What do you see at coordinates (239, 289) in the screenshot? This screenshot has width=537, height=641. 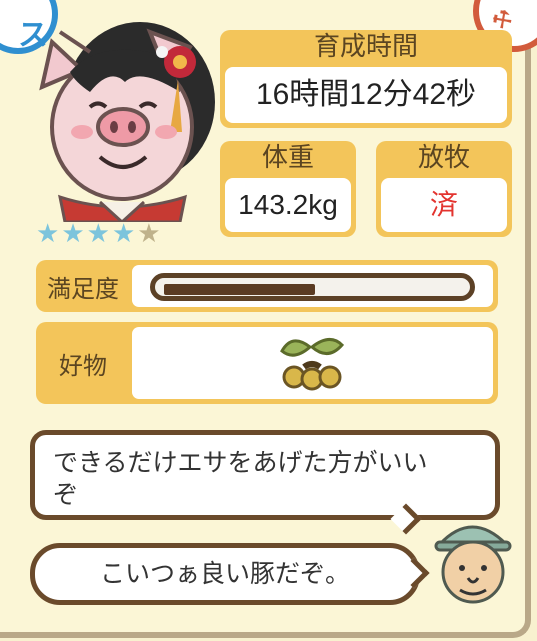 I see `satisfaction-bar-fill` at bounding box center [239, 289].